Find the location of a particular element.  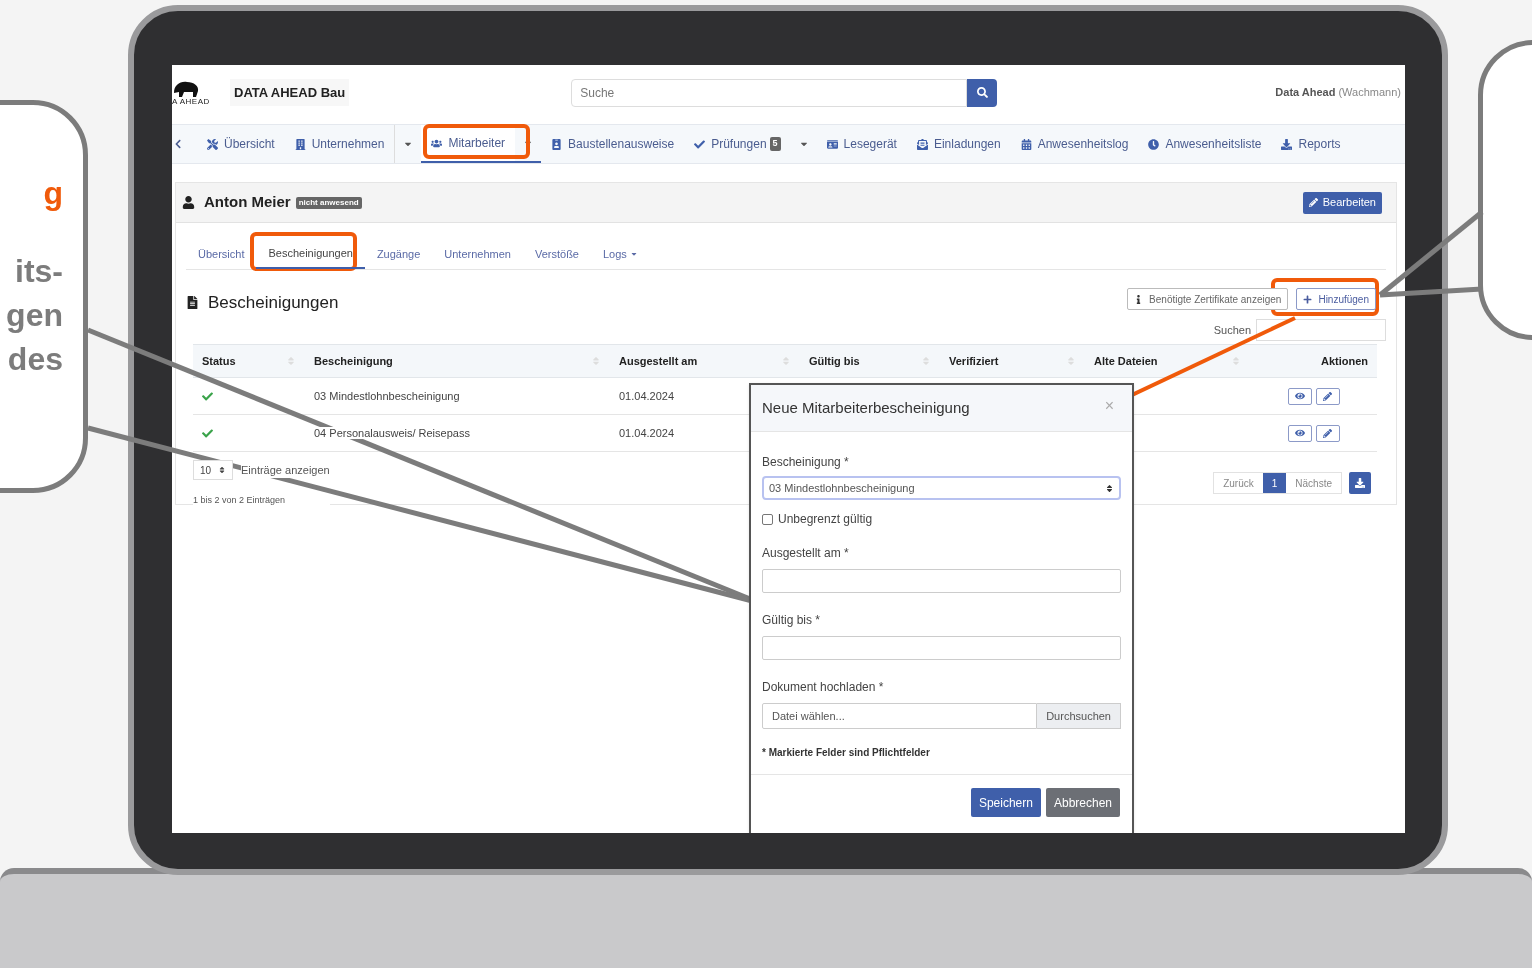

required-note: * Markierte Felder sind Pflichtfelder is located at coordinates (846, 753).